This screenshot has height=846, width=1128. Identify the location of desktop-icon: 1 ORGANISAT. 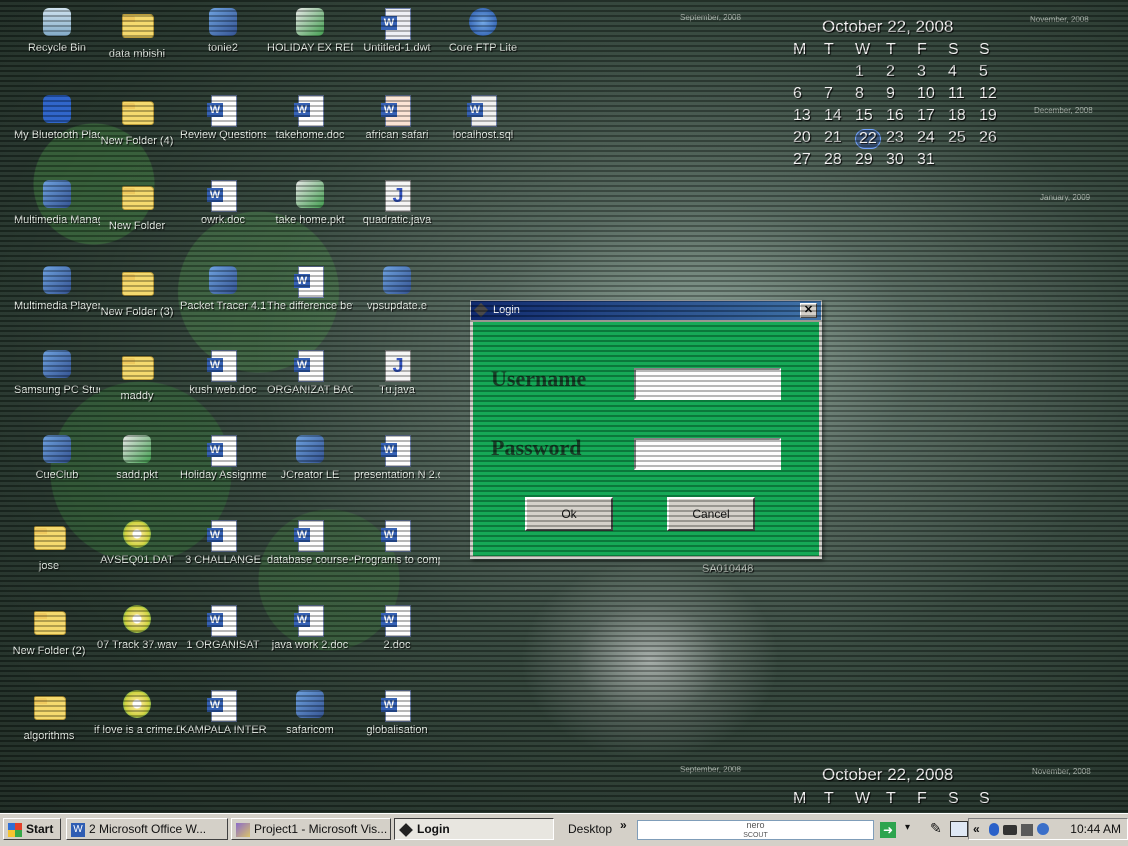
(223, 628).